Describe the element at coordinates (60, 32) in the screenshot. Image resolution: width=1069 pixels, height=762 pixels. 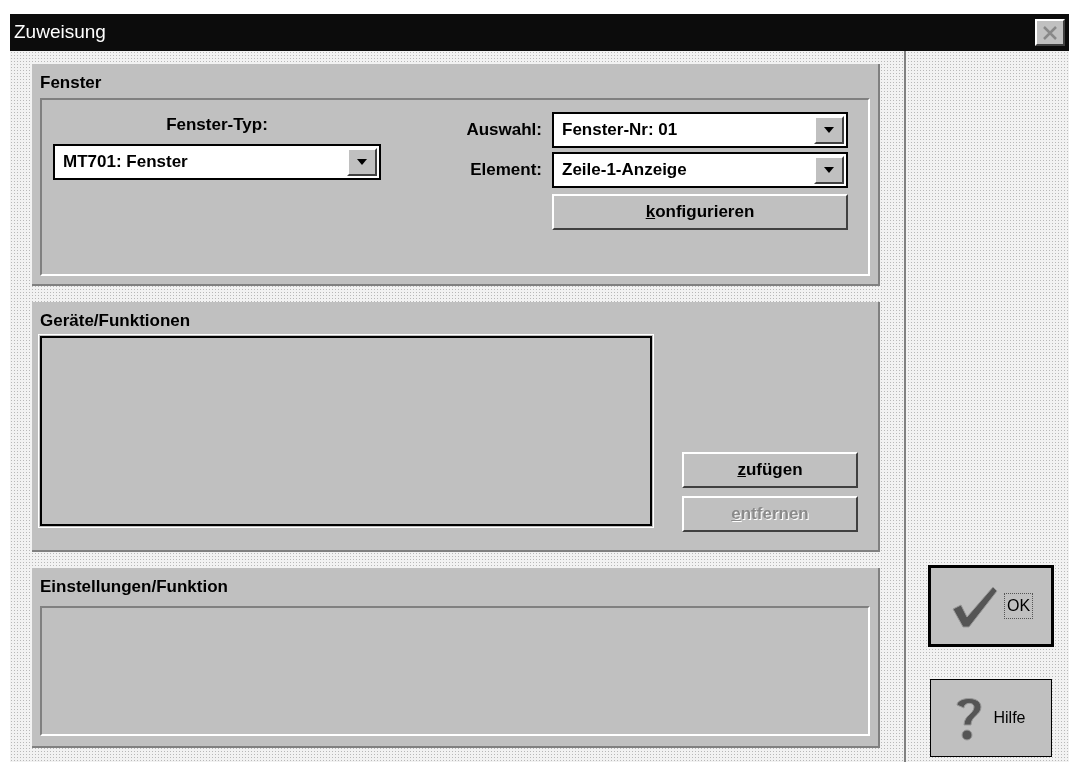
I see `window-title: Zuweisung` at that location.